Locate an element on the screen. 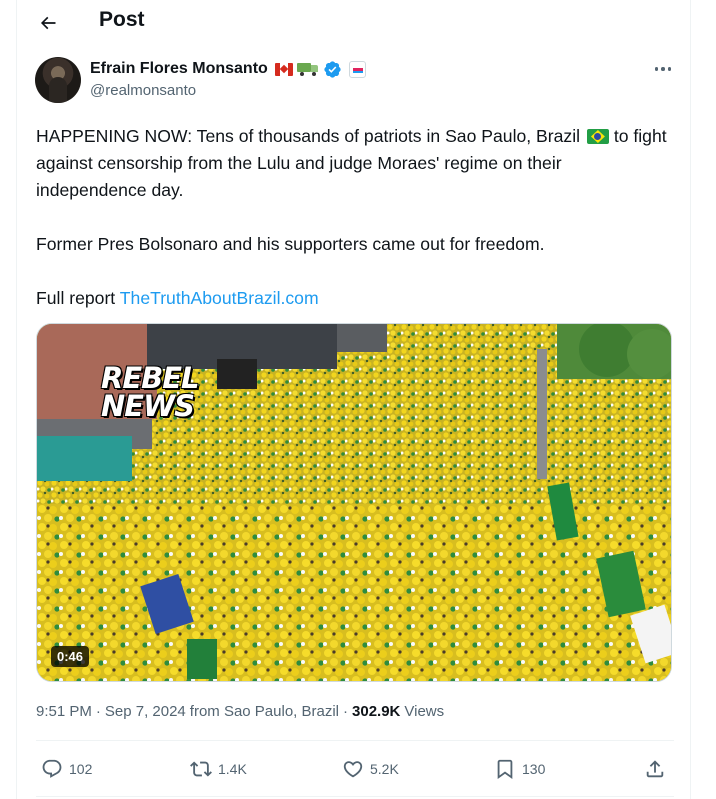 This screenshot has width=716, height=799. verified-badge-icon is located at coordinates (332, 69).